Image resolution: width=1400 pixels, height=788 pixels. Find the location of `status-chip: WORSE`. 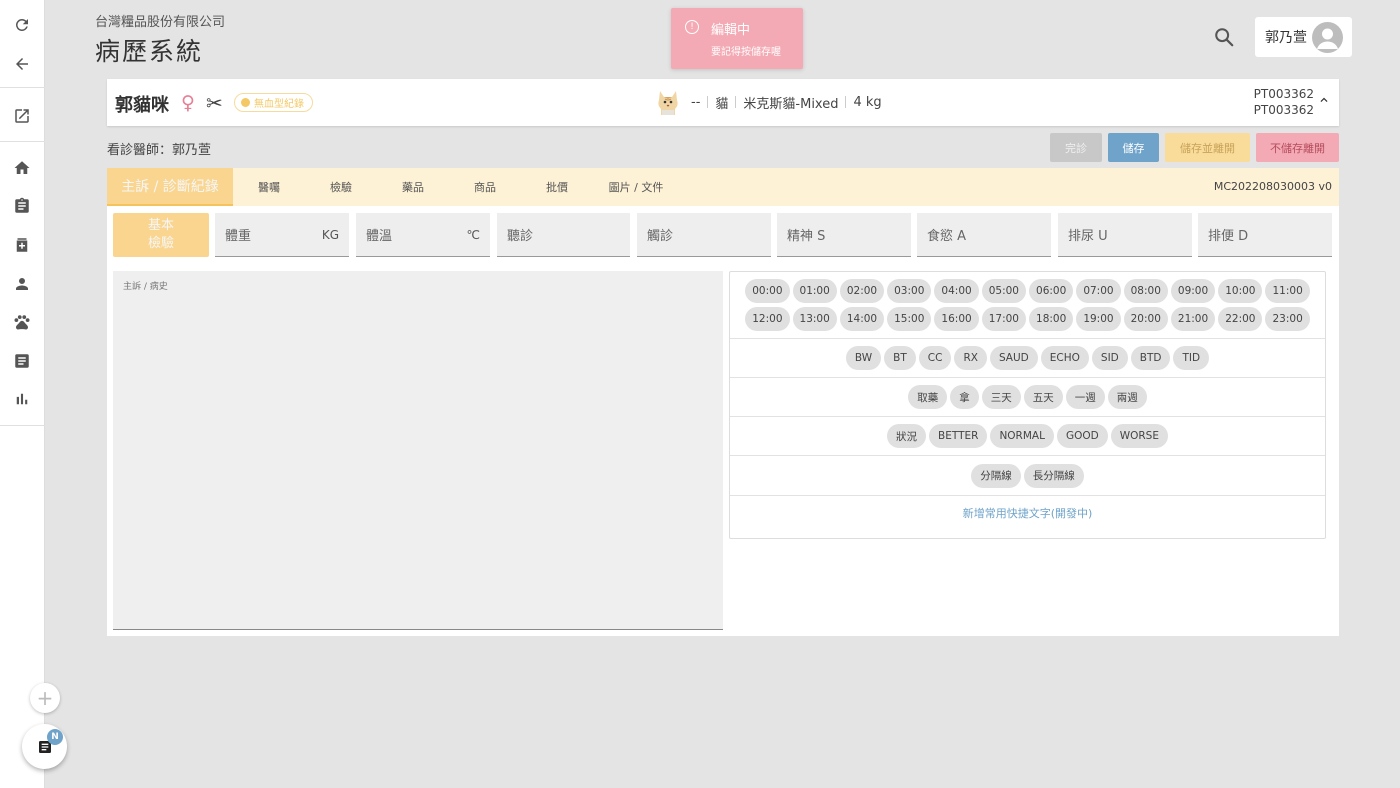

status-chip: WORSE is located at coordinates (1139, 436).